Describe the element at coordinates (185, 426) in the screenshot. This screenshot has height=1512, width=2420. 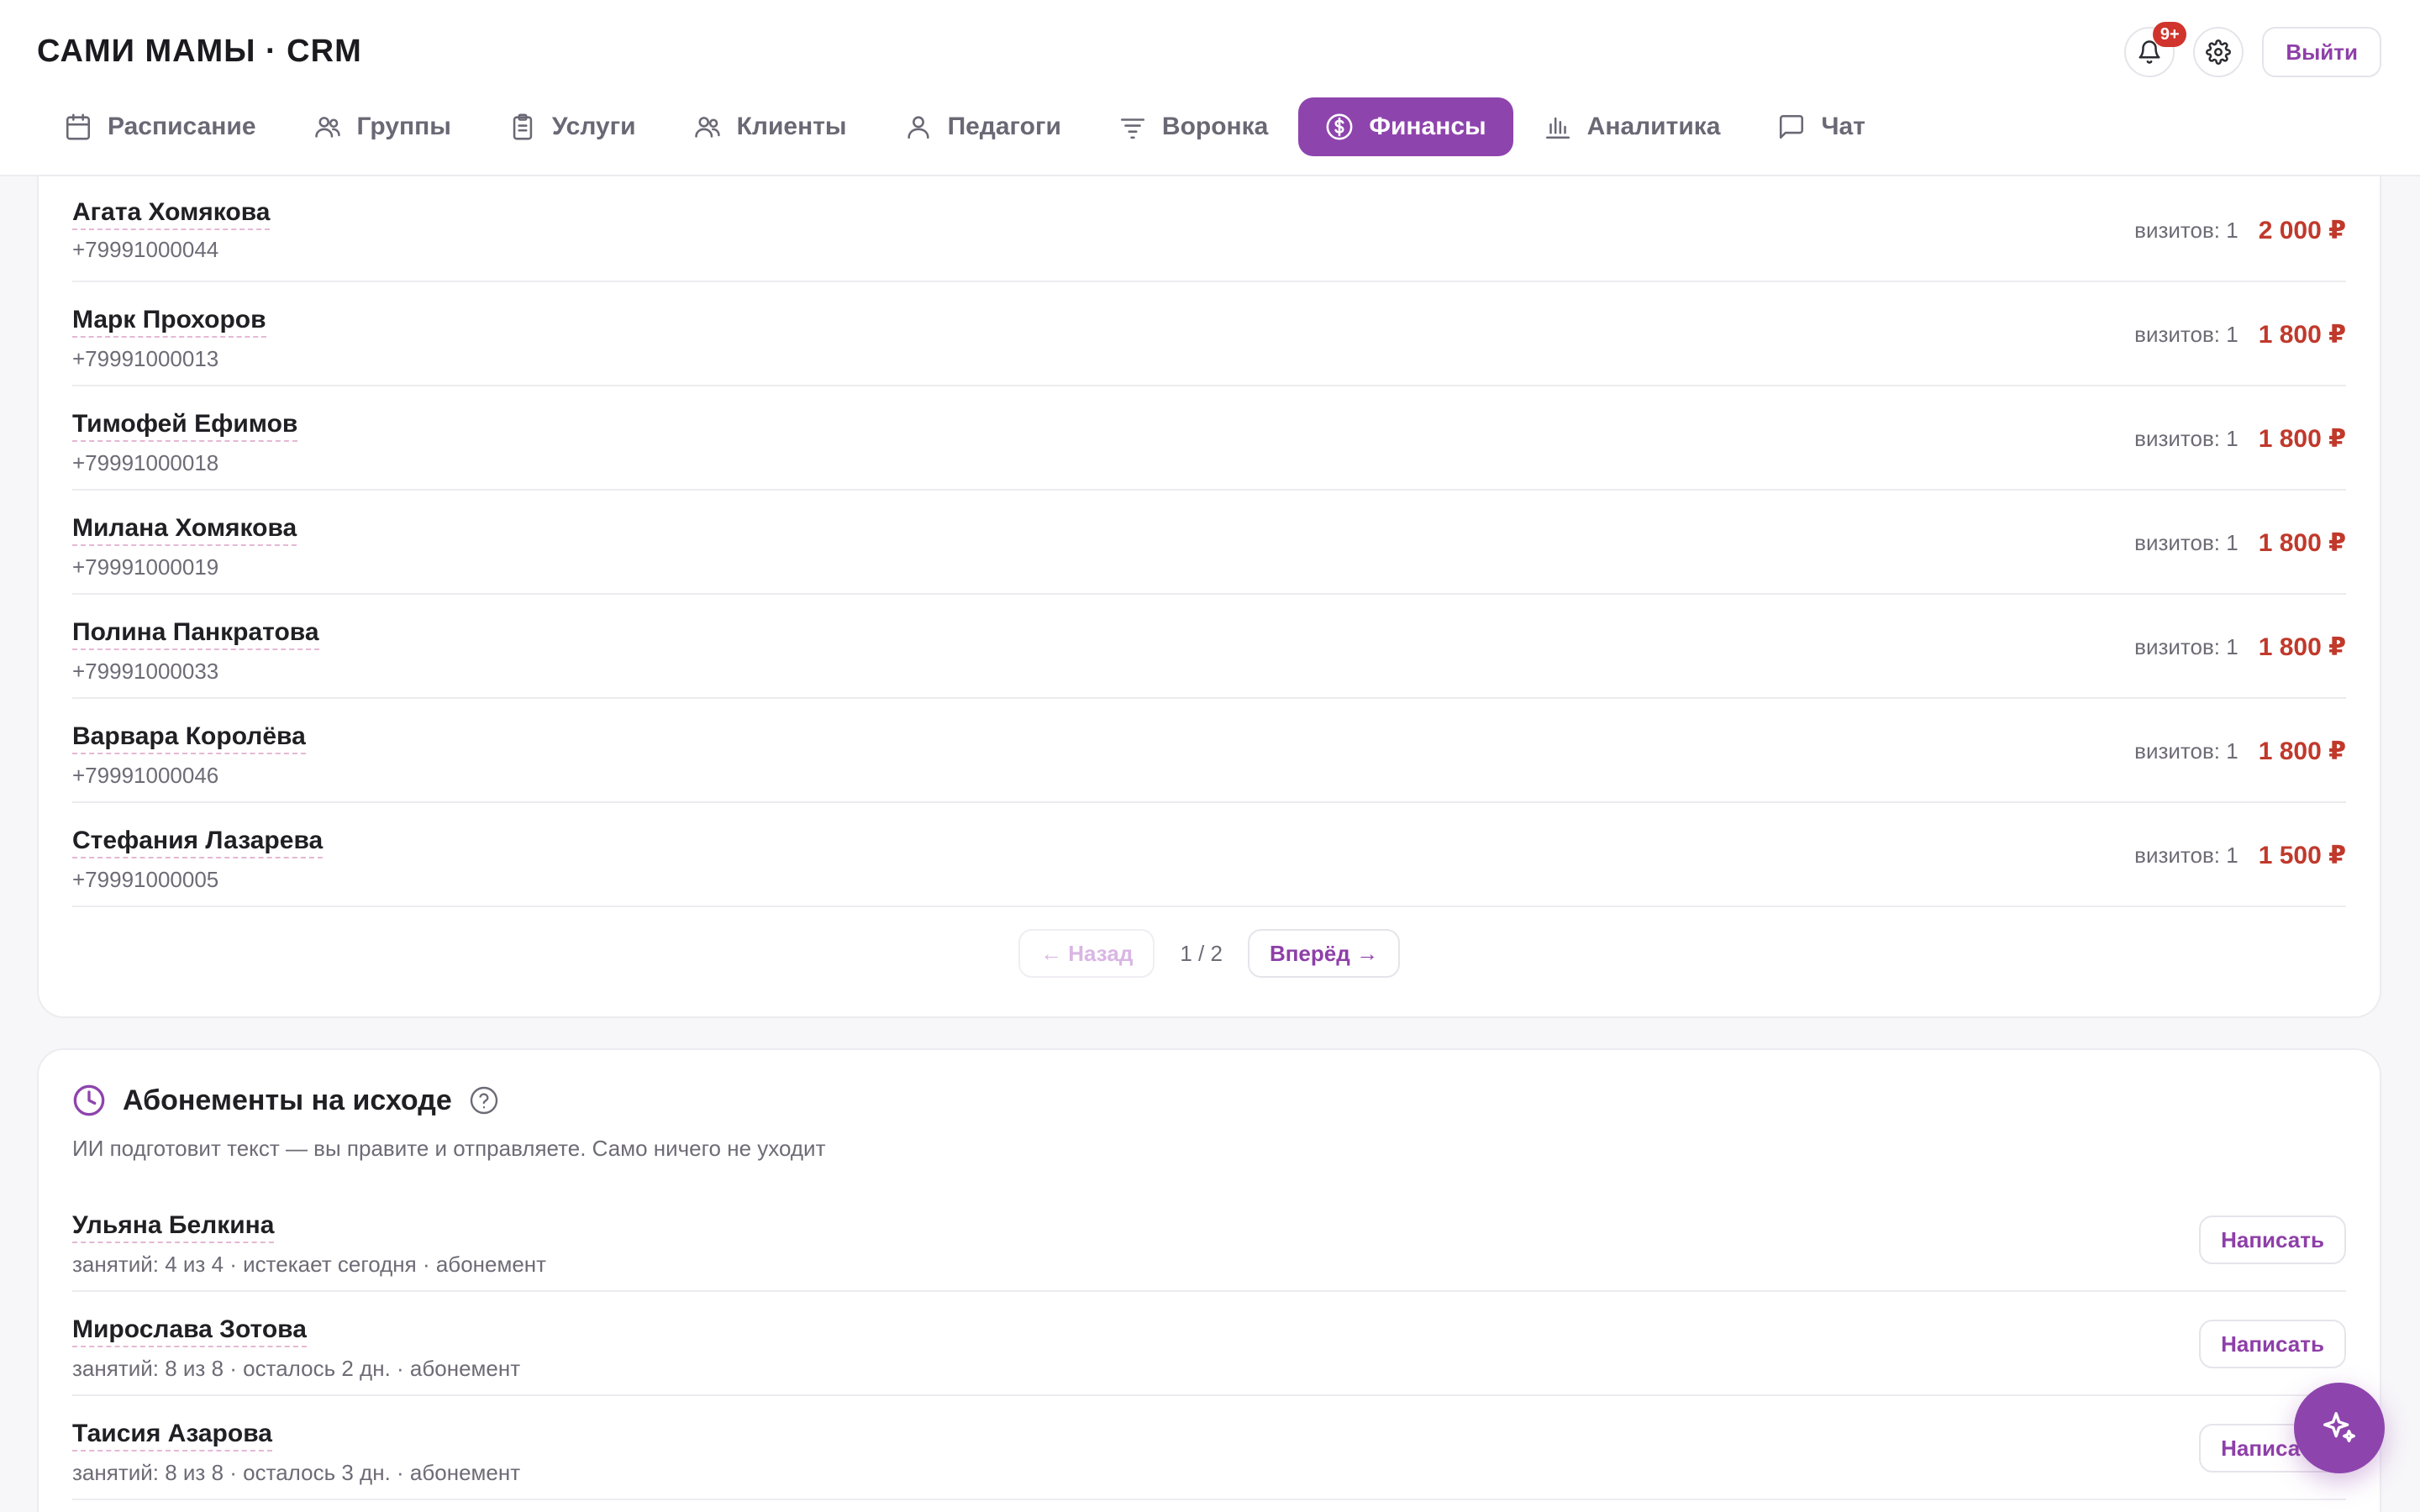
I see `client-name-link: Тимофей Ефимов` at that location.